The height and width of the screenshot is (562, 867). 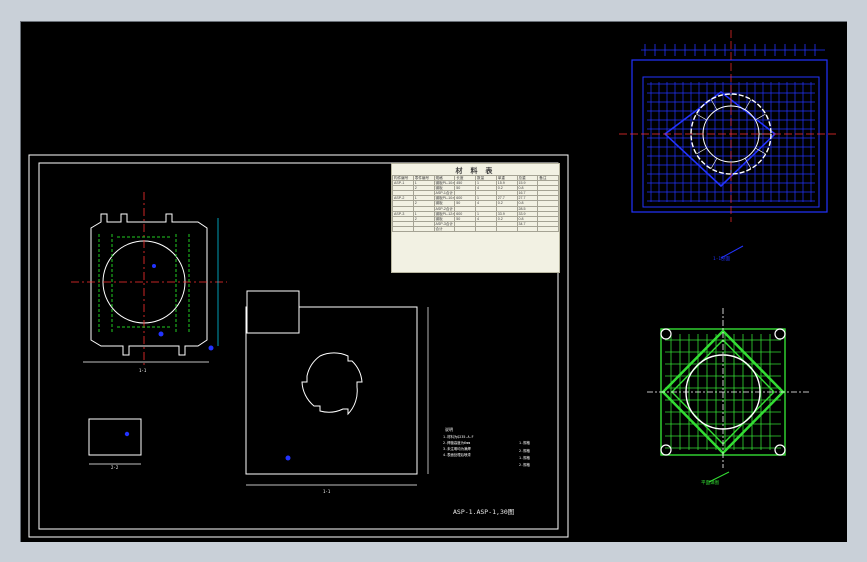 I want to click on table-cell: 钢板PL-10×600, so click(x=444, y=198).